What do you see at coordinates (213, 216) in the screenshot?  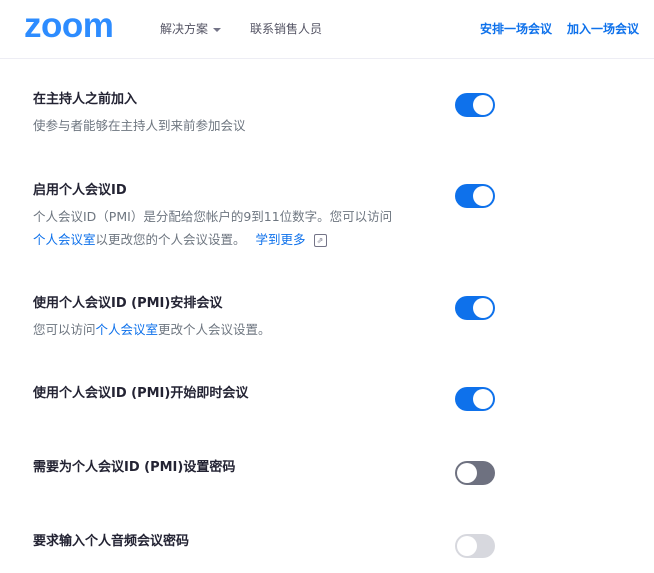 I see `description-text: 个人会议ID（PMI）是分配给您帐户的9到11位数字。您可以访问` at bounding box center [213, 216].